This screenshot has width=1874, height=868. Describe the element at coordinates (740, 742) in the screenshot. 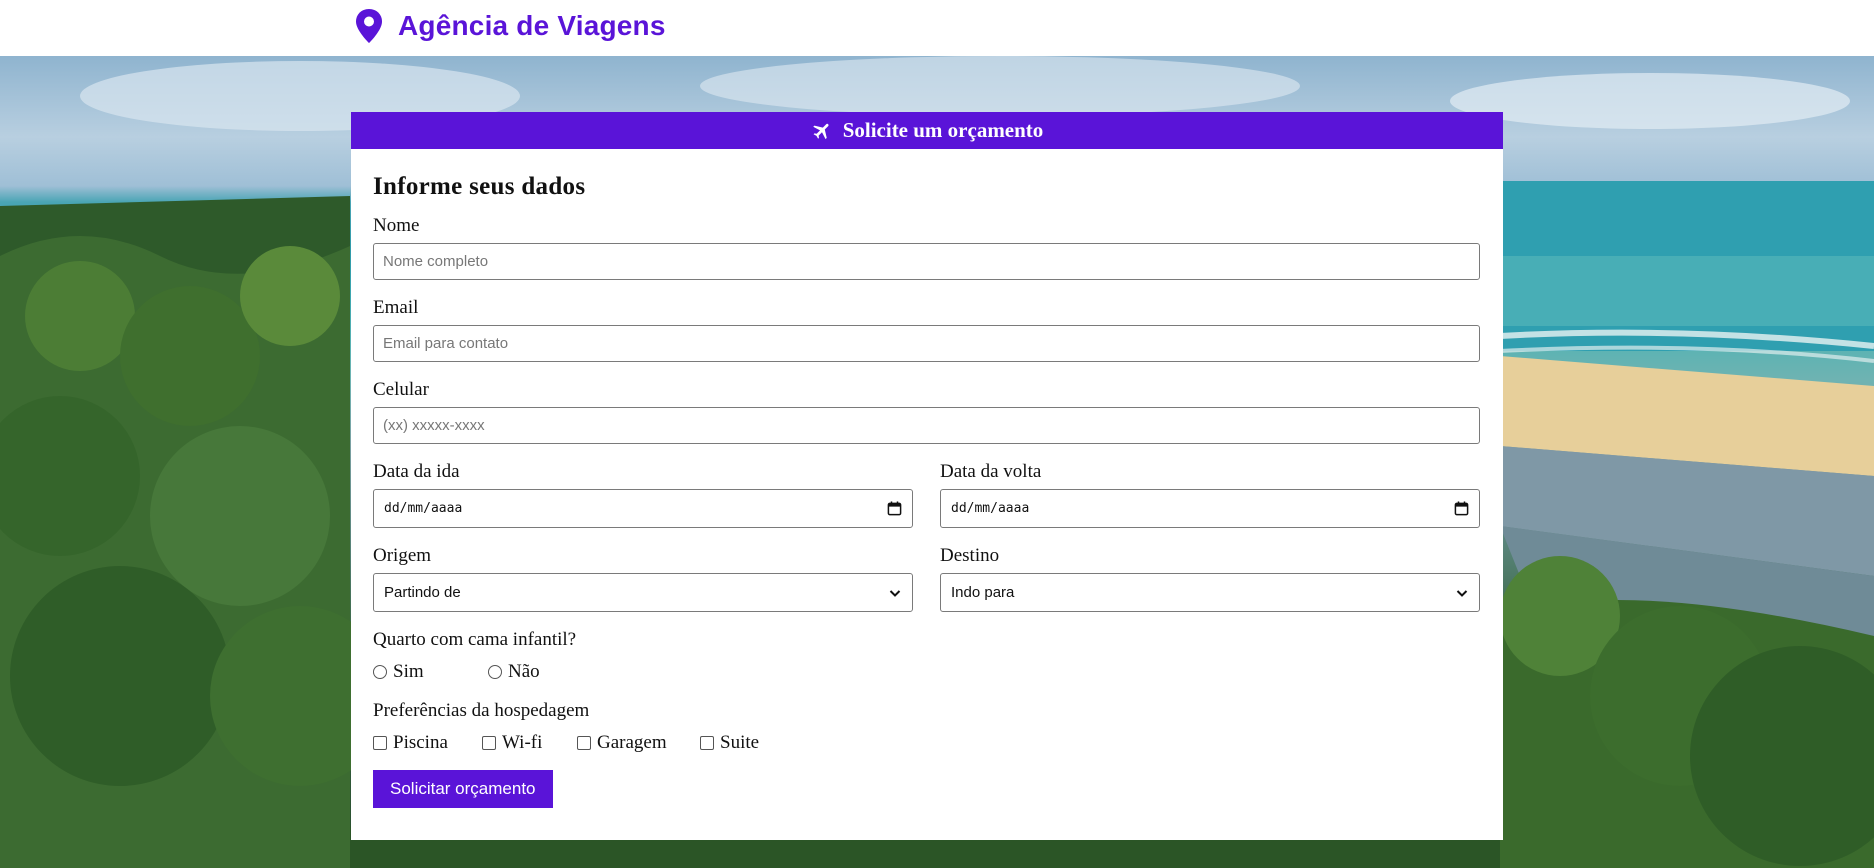

I see `checkbox-label: Suite` at that location.